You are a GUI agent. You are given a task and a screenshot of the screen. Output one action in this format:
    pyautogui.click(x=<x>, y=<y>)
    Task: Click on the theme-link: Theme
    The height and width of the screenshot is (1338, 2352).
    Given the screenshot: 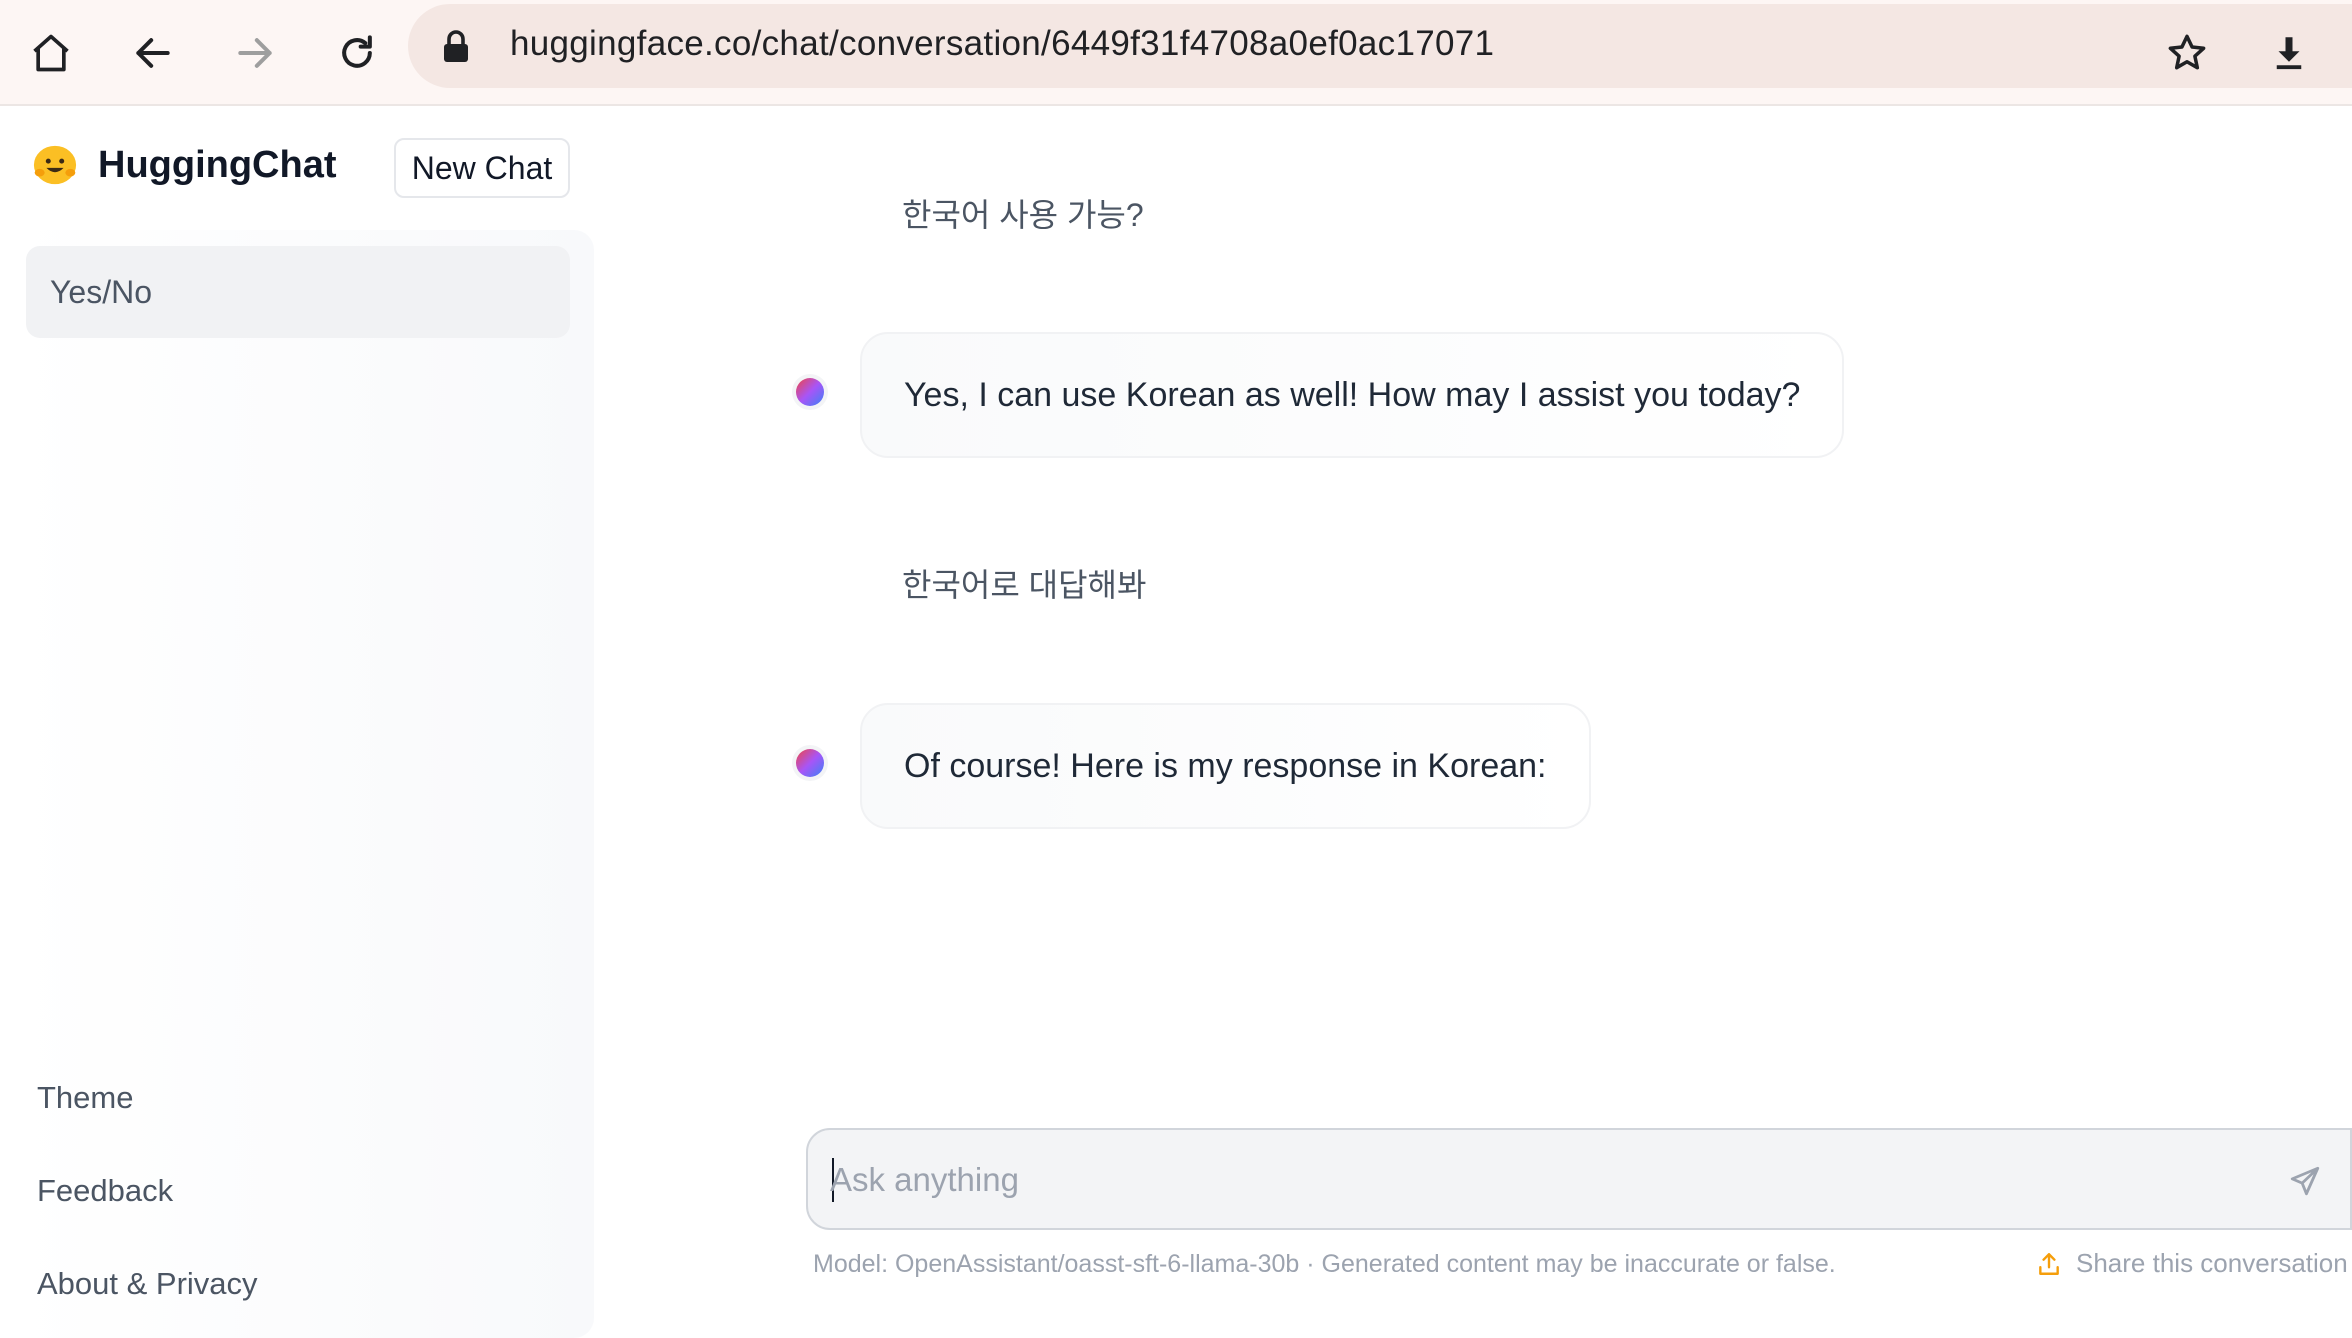 What is the action you would take?
    pyautogui.click(x=85, y=1098)
    